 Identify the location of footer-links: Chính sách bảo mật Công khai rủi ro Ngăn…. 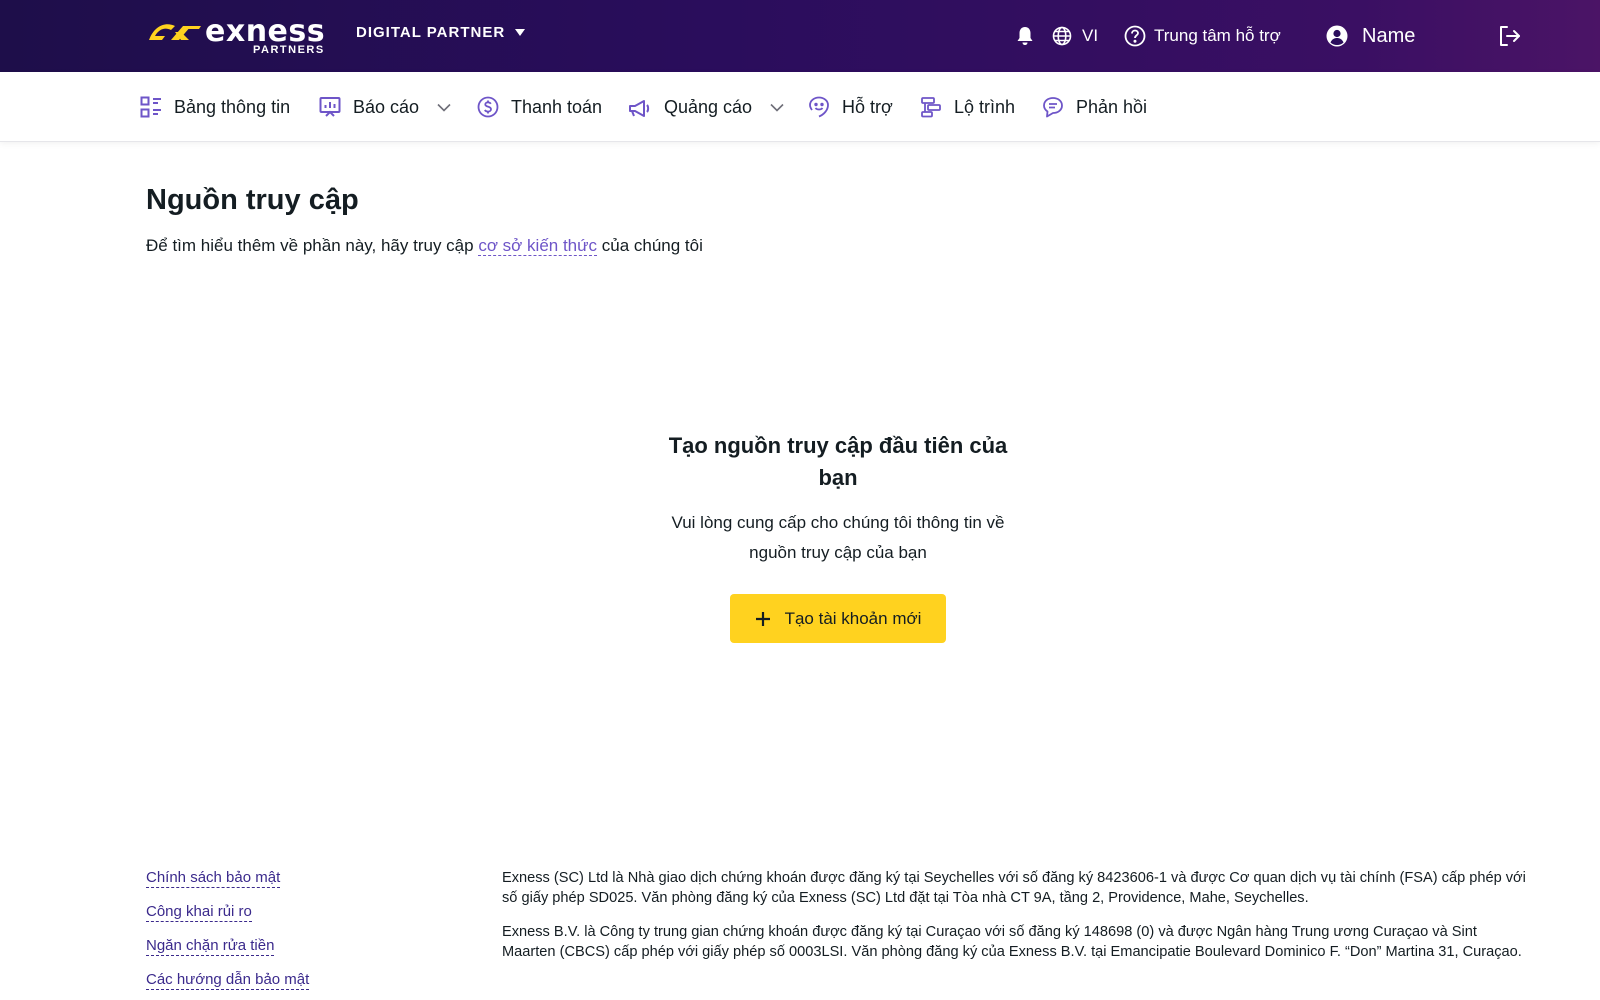
(228, 929).